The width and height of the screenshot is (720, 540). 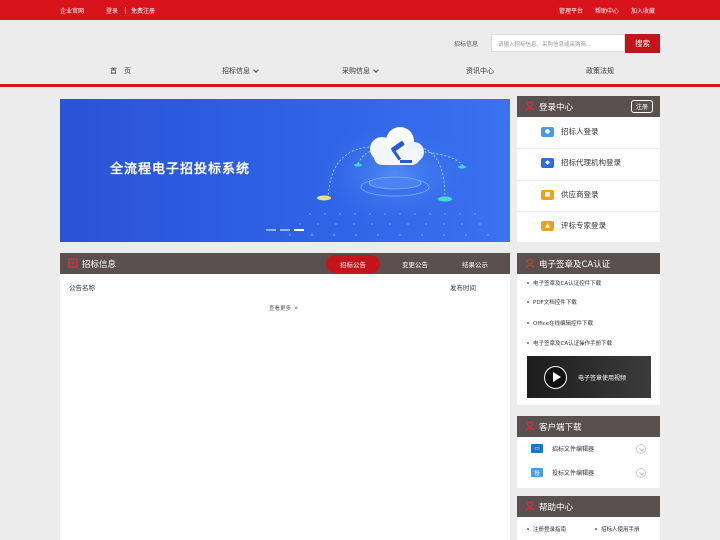 I want to click on login-item-label: 招标人登录, so click(x=580, y=131).